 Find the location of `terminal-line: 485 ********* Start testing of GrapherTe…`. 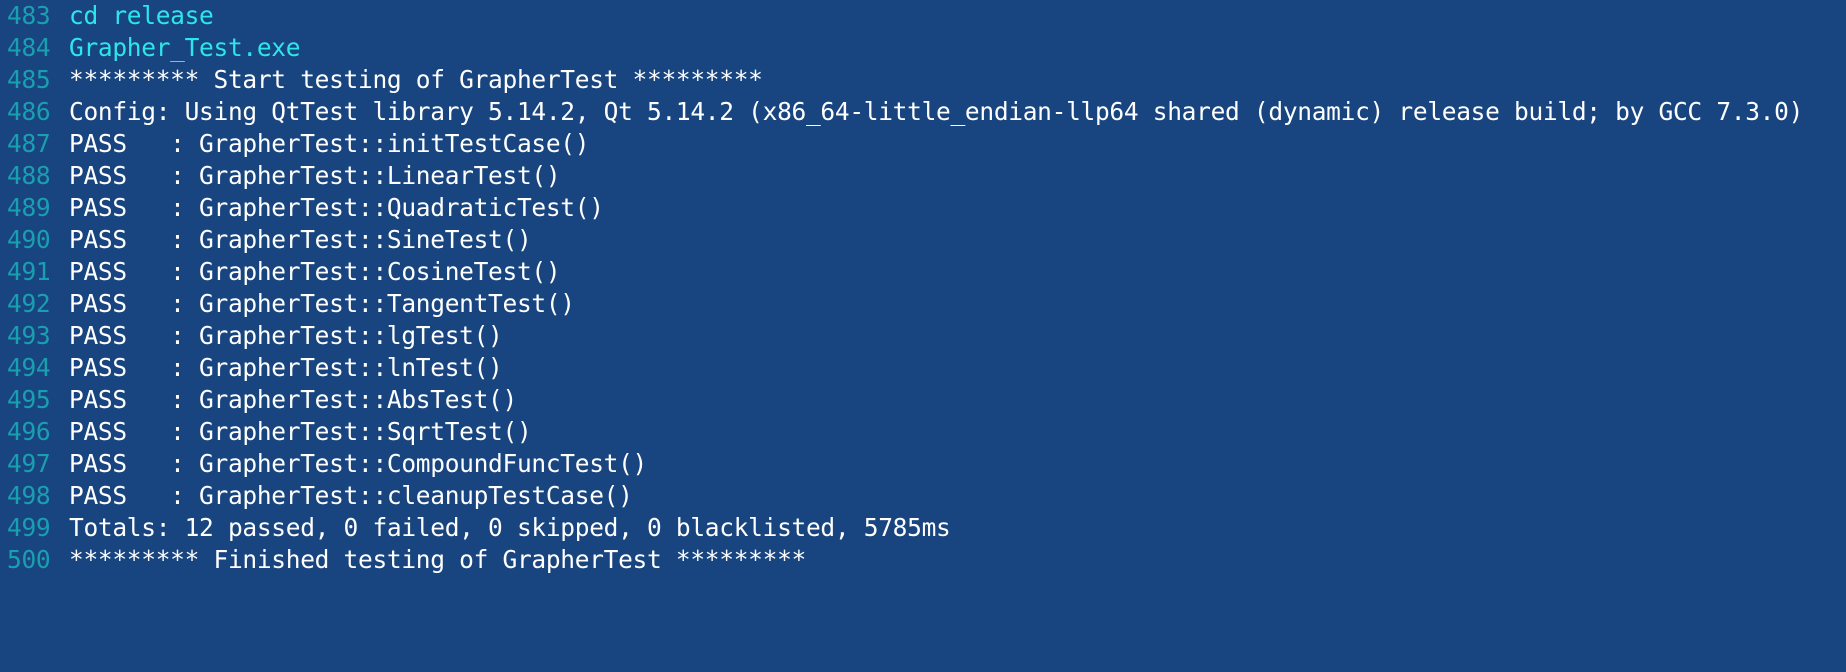

terminal-line: 485 ********* Start testing of GrapherTe… is located at coordinates (923, 80).